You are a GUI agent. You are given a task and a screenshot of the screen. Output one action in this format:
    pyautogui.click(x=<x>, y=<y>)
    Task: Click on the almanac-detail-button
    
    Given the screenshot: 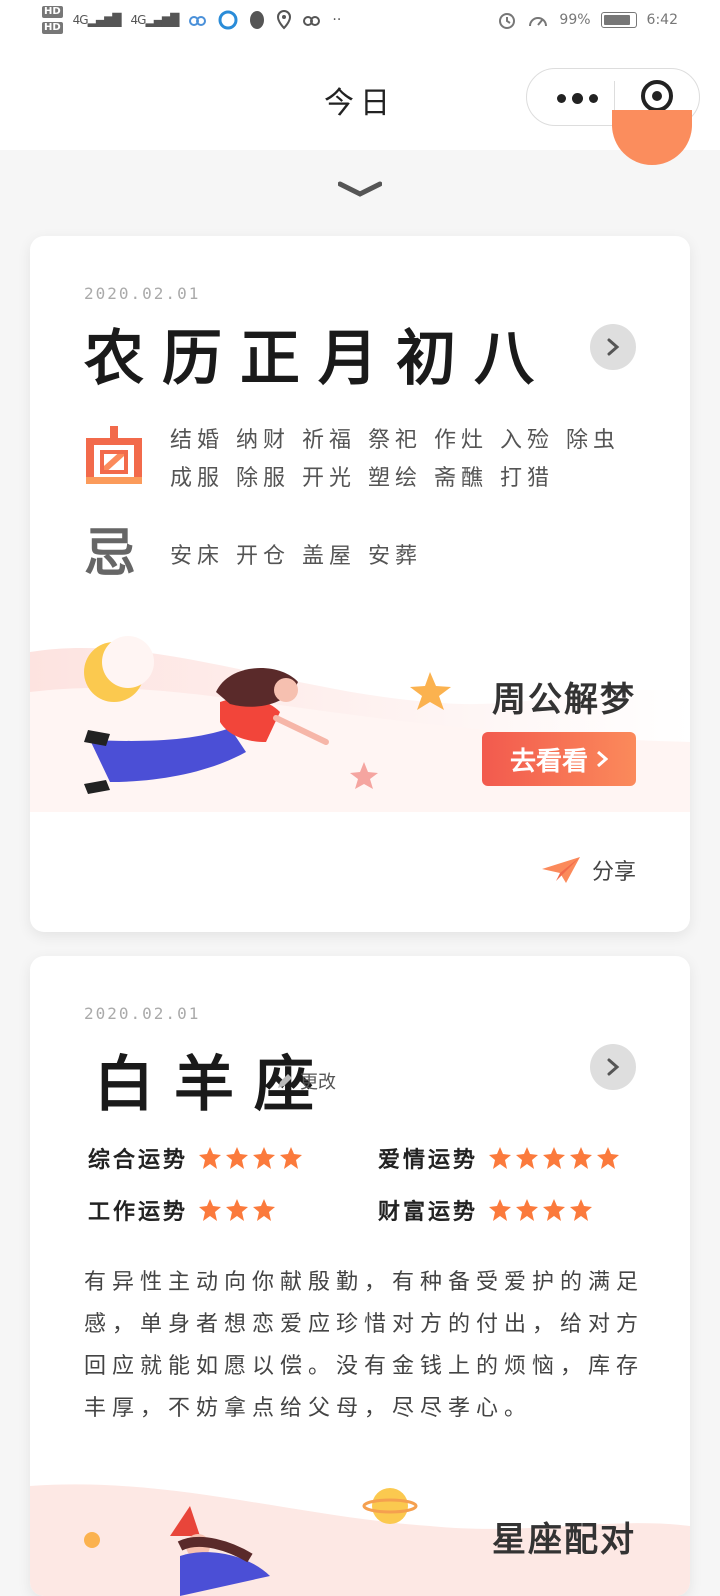 What is the action you would take?
    pyautogui.click(x=613, y=347)
    